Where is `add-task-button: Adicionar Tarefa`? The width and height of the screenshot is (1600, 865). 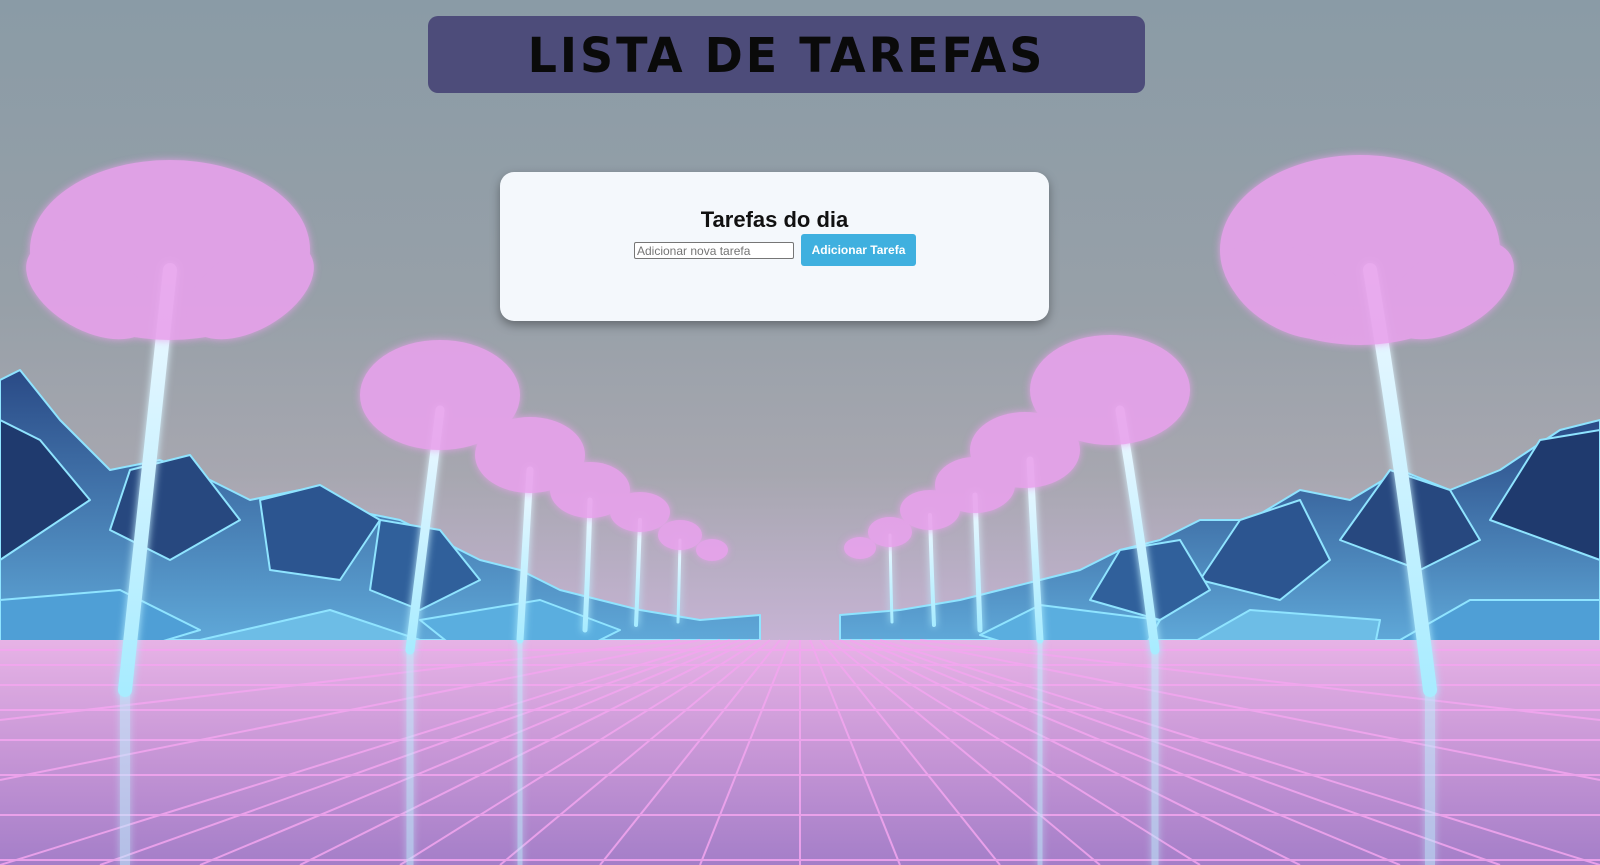 add-task-button: Adicionar Tarefa is located at coordinates (858, 250).